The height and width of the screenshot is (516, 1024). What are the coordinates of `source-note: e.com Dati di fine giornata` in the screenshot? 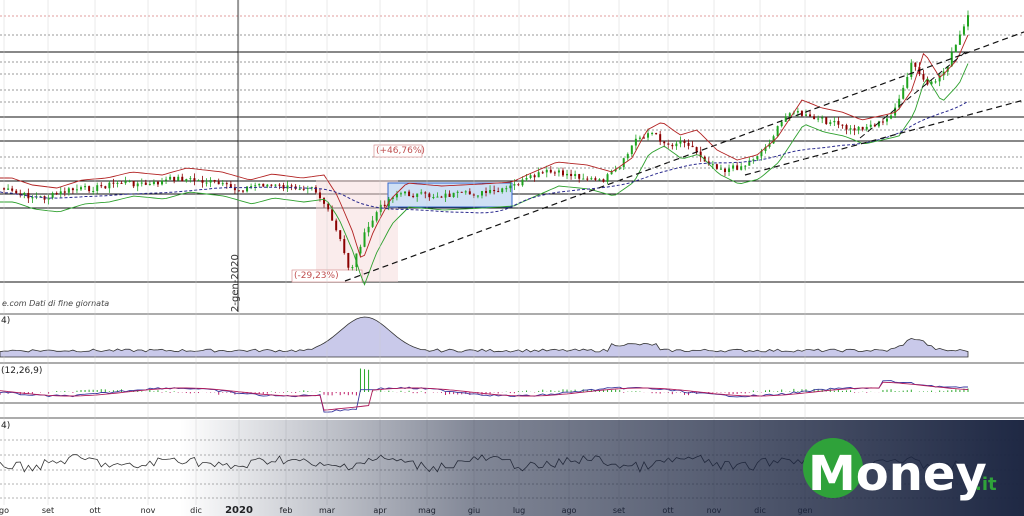 It's located at (55, 303).